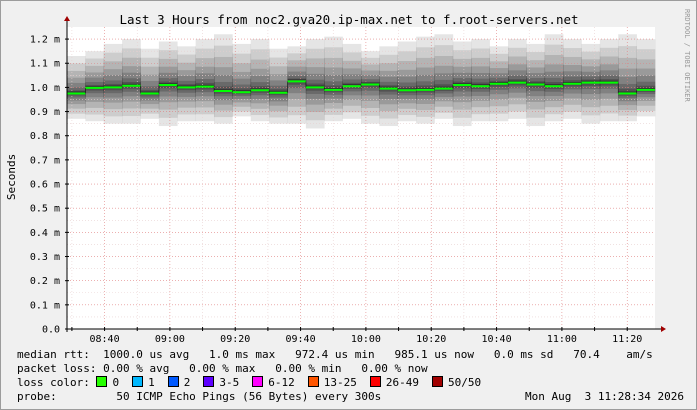  Describe the element at coordinates (45, 40) in the screenshot. I see `y-tick-label: 1.2 m` at that location.